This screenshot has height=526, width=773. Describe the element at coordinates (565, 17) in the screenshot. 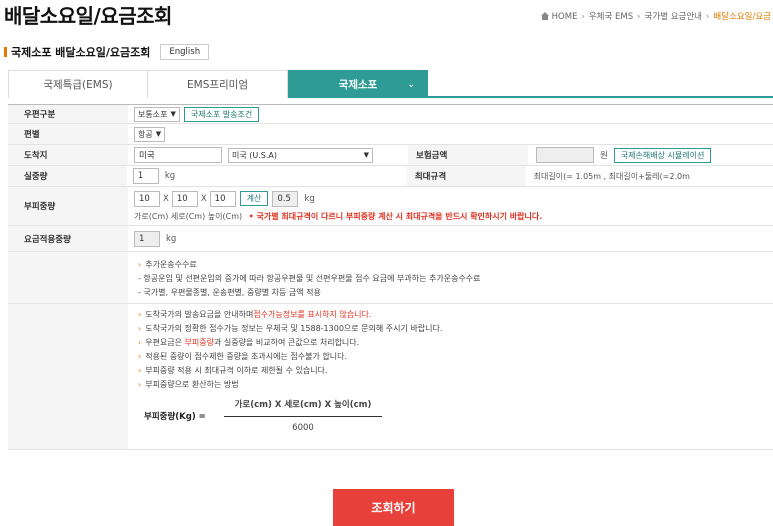

I see `breadcrumb-home: HOME` at that location.